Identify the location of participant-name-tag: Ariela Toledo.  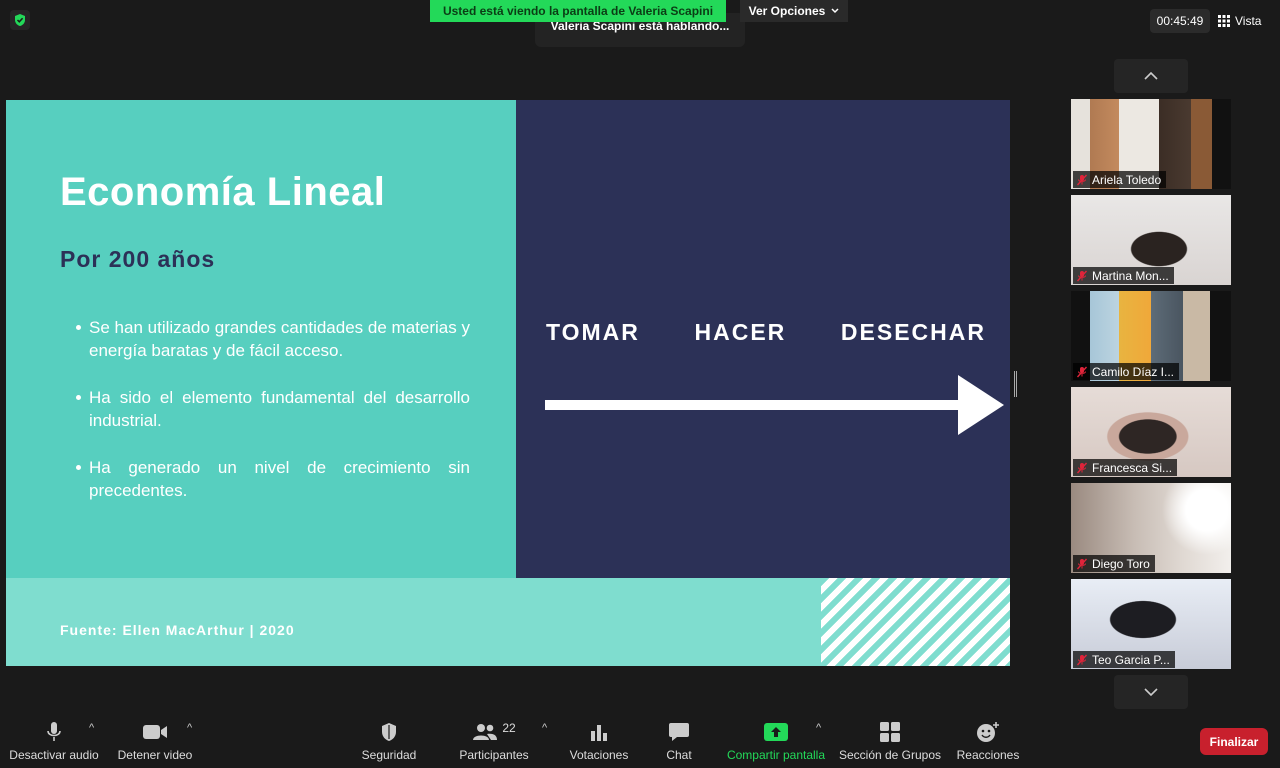
(1120, 179).